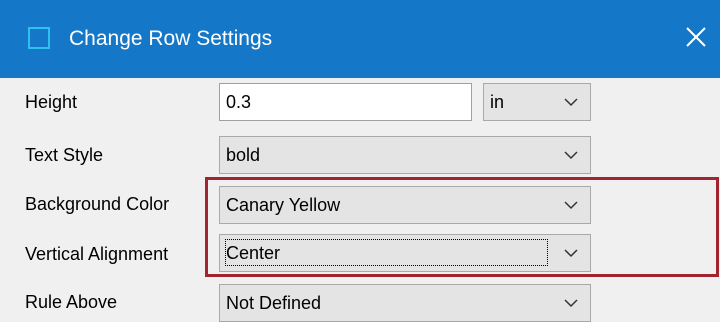 Image resolution: width=720 pixels, height=322 pixels. What do you see at coordinates (171, 38) in the screenshot?
I see `dialog-title: Change Row Settings` at bounding box center [171, 38].